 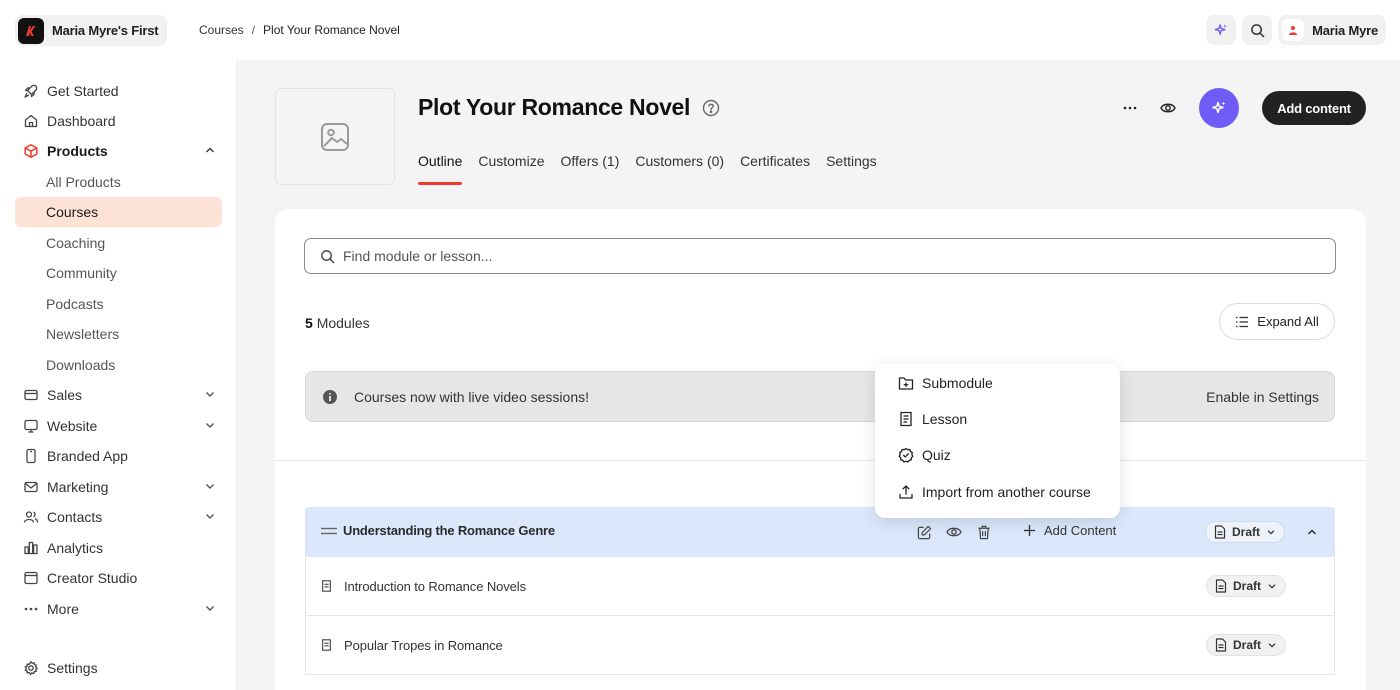 I want to click on sidebar-item-label: Products, so click(x=77, y=151).